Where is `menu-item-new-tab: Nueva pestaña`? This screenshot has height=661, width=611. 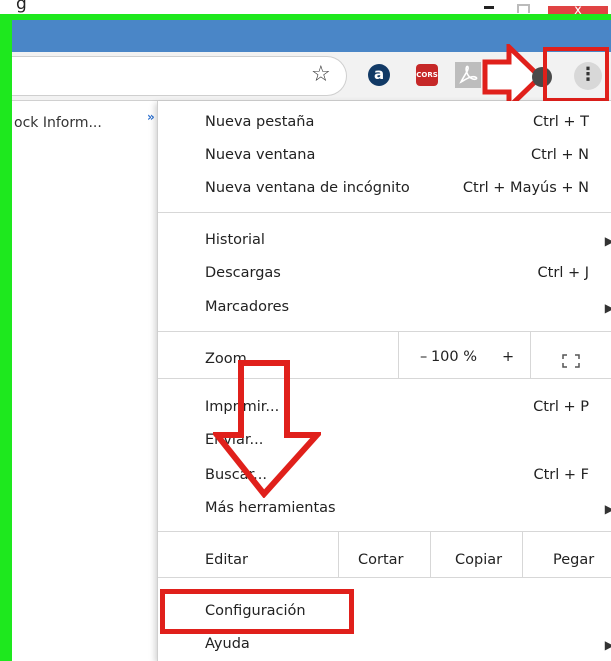 menu-item-new-tab: Nueva pestaña is located at coordinates (259, 122).